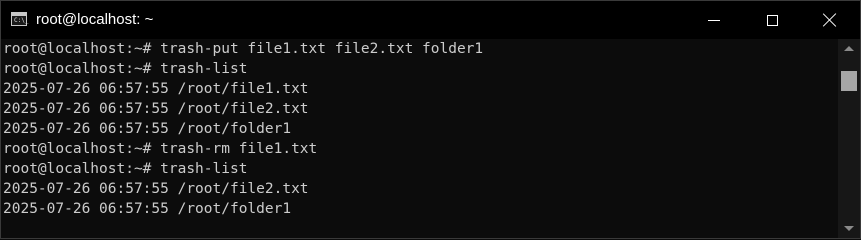 This screenshot has width=861, height=240. I want to click on close-button, so click(830, 20).